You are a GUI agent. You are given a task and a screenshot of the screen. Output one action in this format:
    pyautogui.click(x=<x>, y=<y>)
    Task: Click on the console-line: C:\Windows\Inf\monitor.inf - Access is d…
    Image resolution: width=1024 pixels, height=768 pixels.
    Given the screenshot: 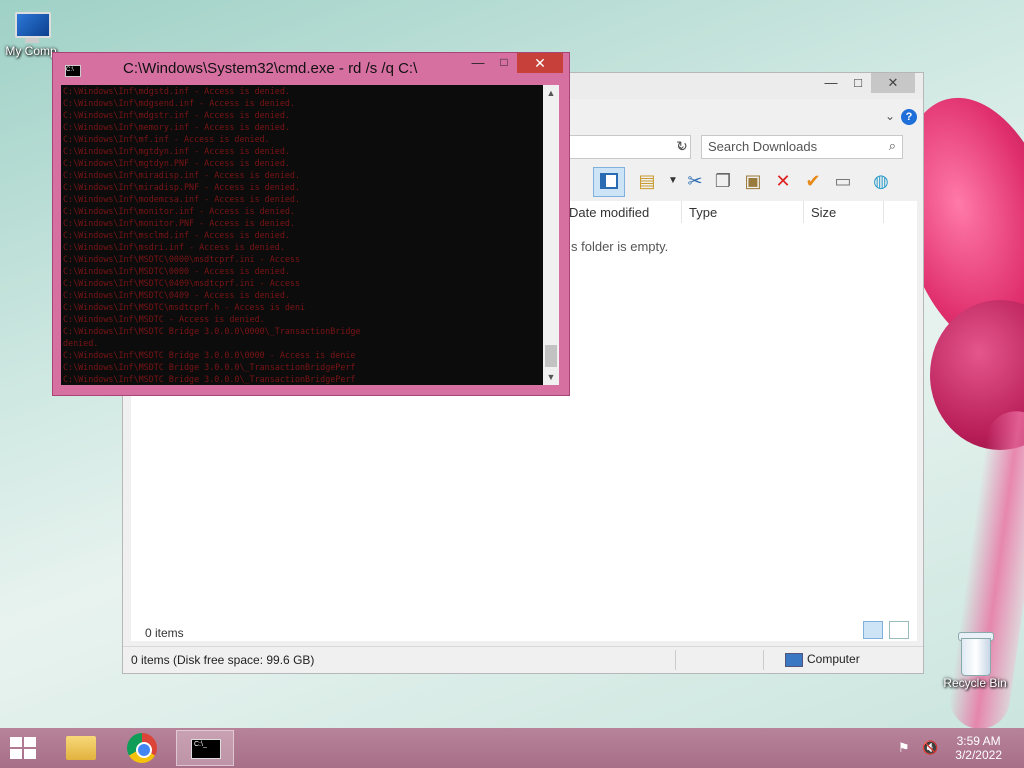 What is the action you would take?
    pyautogui.click(x=179, y=211)
    